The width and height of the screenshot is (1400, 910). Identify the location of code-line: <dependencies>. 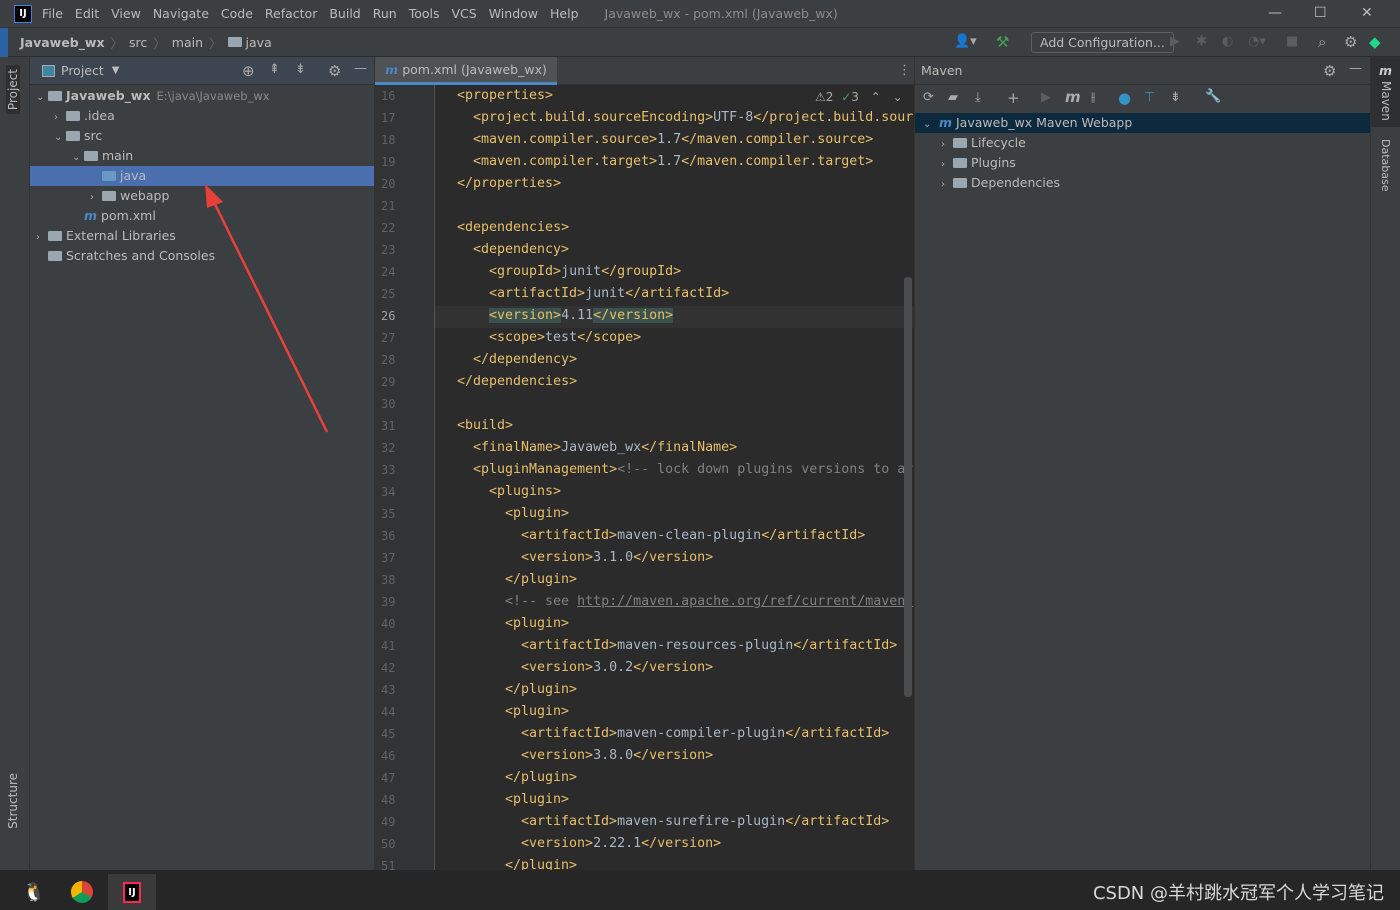
(513, 228).